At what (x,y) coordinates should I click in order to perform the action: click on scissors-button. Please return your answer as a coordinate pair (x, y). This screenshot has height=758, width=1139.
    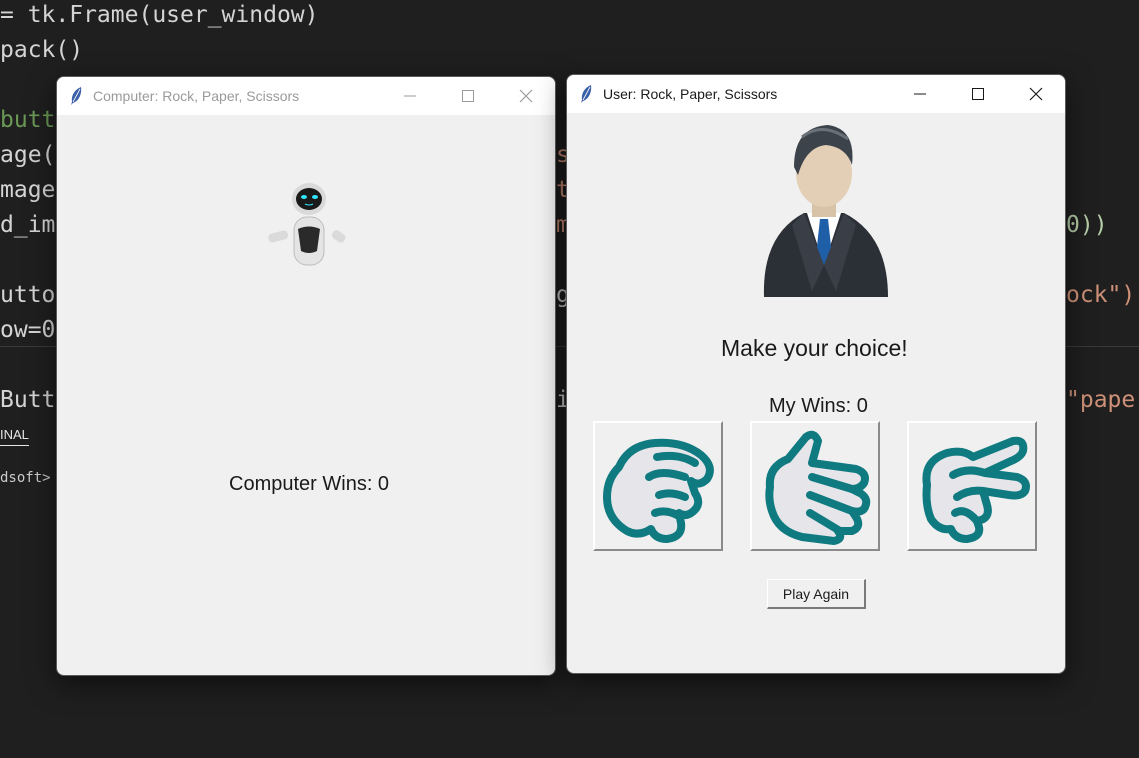
    Looking at the image, I should click on (972, 486).